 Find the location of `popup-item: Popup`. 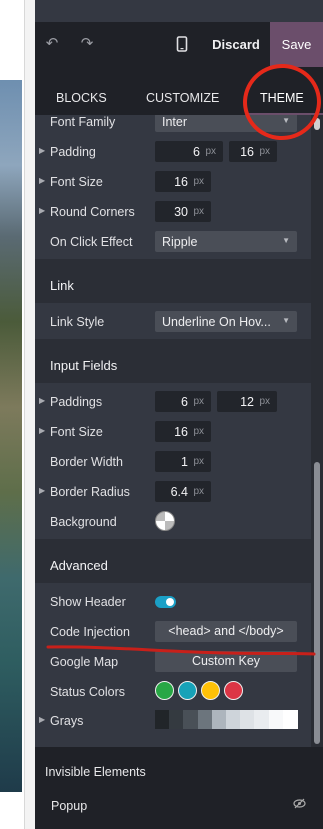

popup-item: Popup is located at coordinates (69, 806).